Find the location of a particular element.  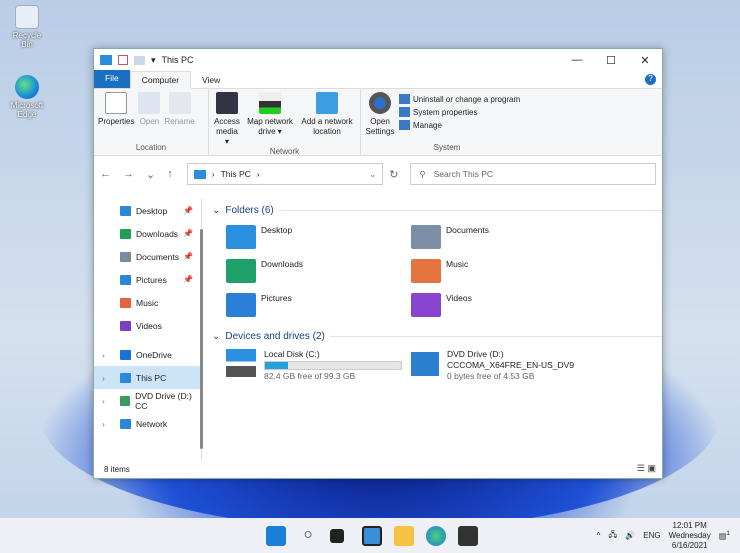

file-explorer-taskbar-icon is located at coordinates (404, 536).